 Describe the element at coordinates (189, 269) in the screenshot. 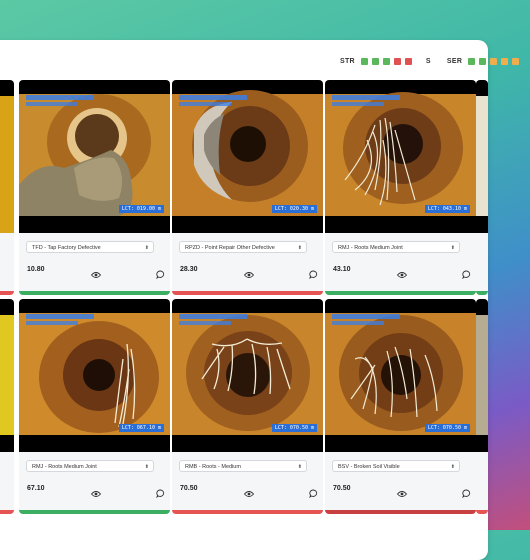

I see `score-value: 28.30` at that location.